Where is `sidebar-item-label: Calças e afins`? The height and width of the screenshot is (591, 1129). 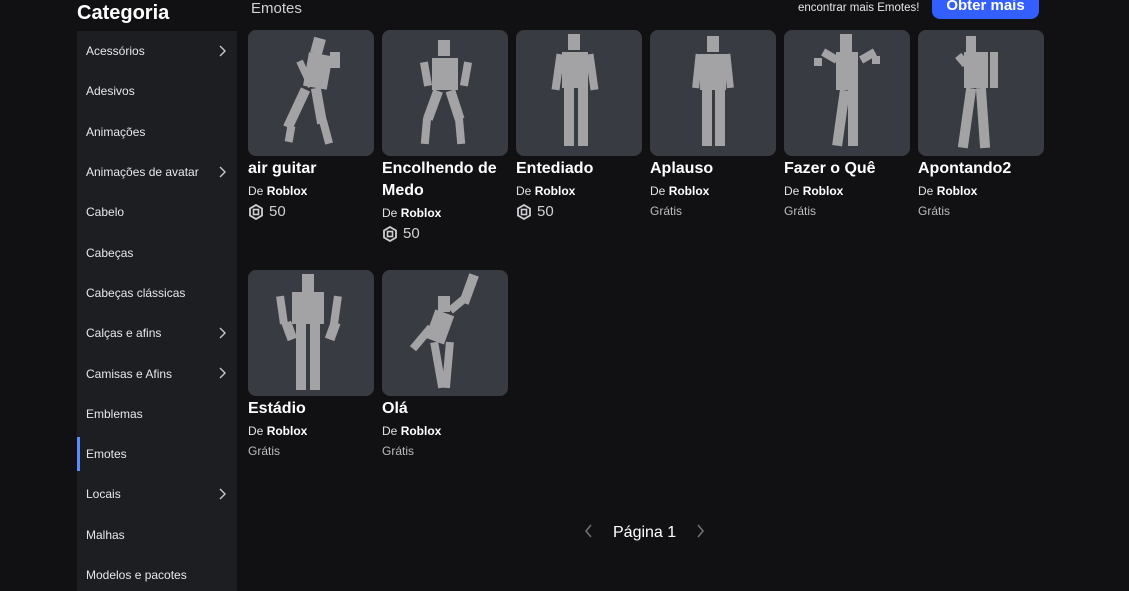 sidebar-item-label: Calças e afins is located at coordinates (124, 333).